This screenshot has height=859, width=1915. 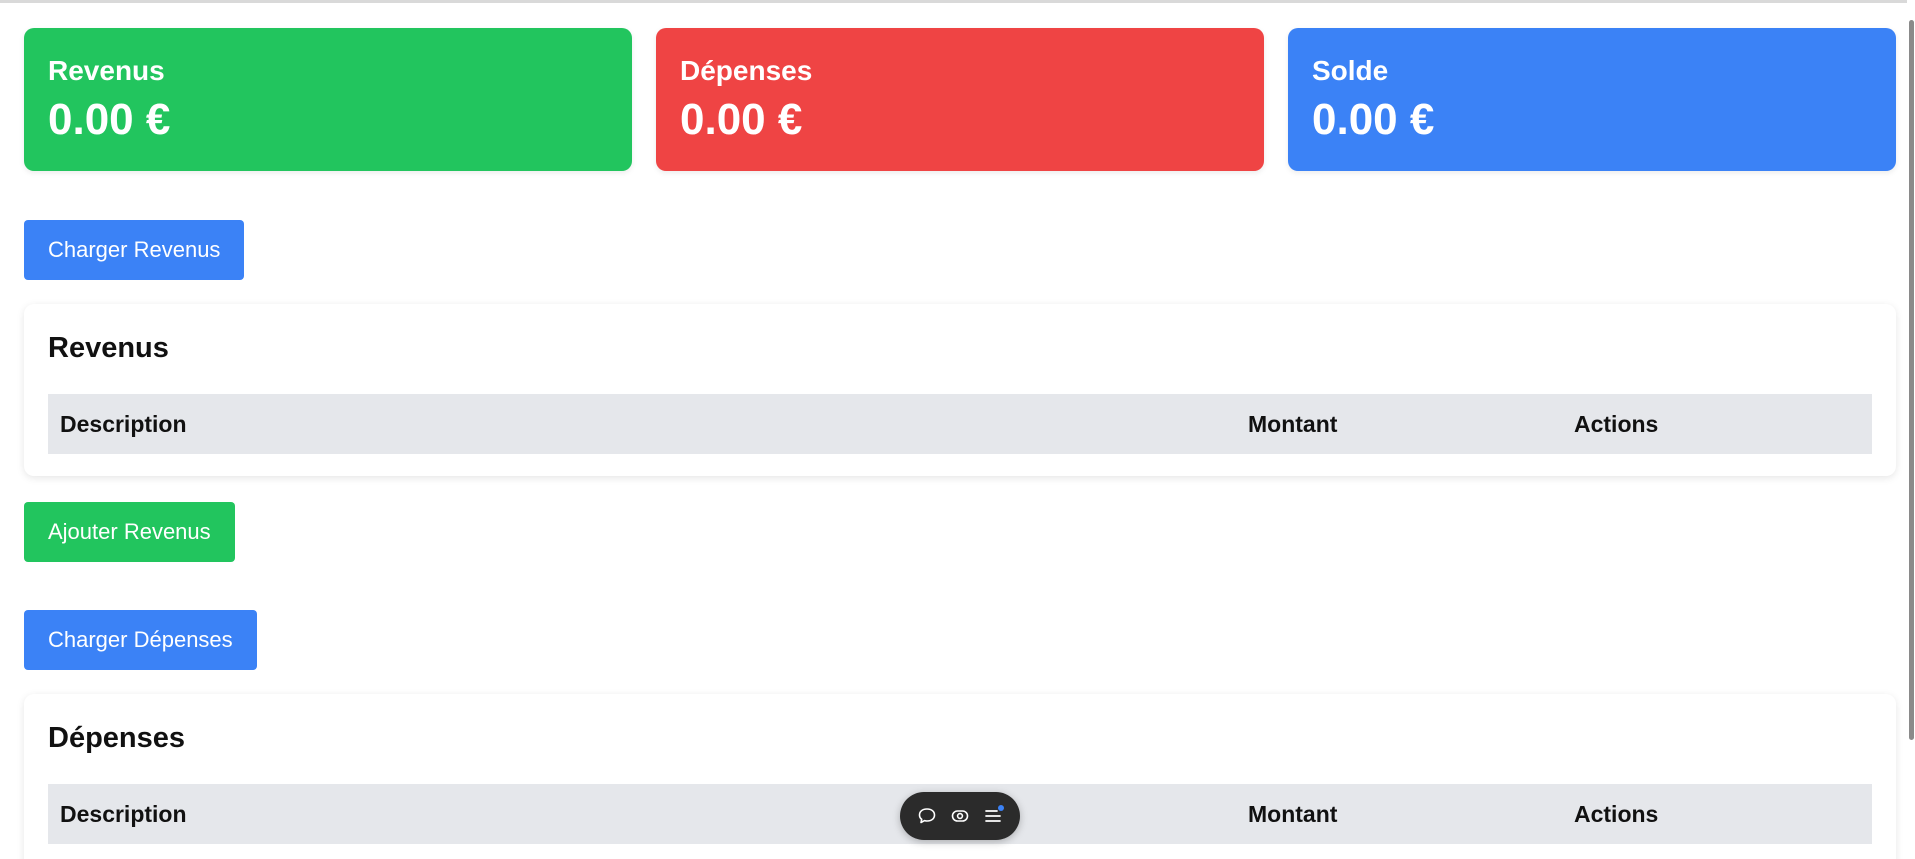 What do you see at coordinates (1616, 424) in the screenshot?
I see `revenus-col-actions: Actions` at bounding box center [1616, 424].